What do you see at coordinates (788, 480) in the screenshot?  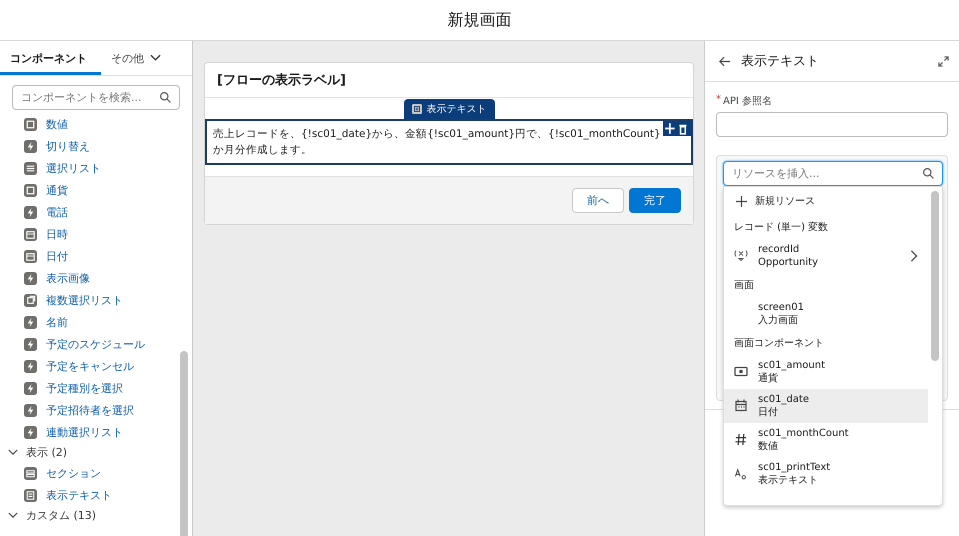 I see `resource-type: 表示テキスト` at bounding box center [788, 480].